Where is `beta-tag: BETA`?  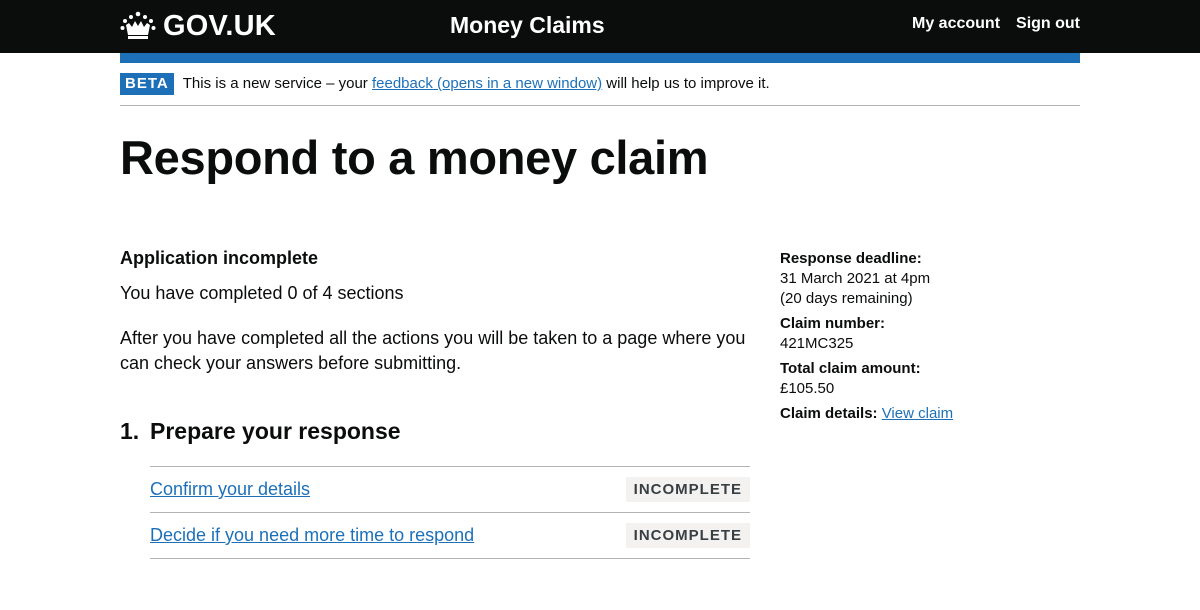
beta-tag: BETA is located at coordinates (147, 84).